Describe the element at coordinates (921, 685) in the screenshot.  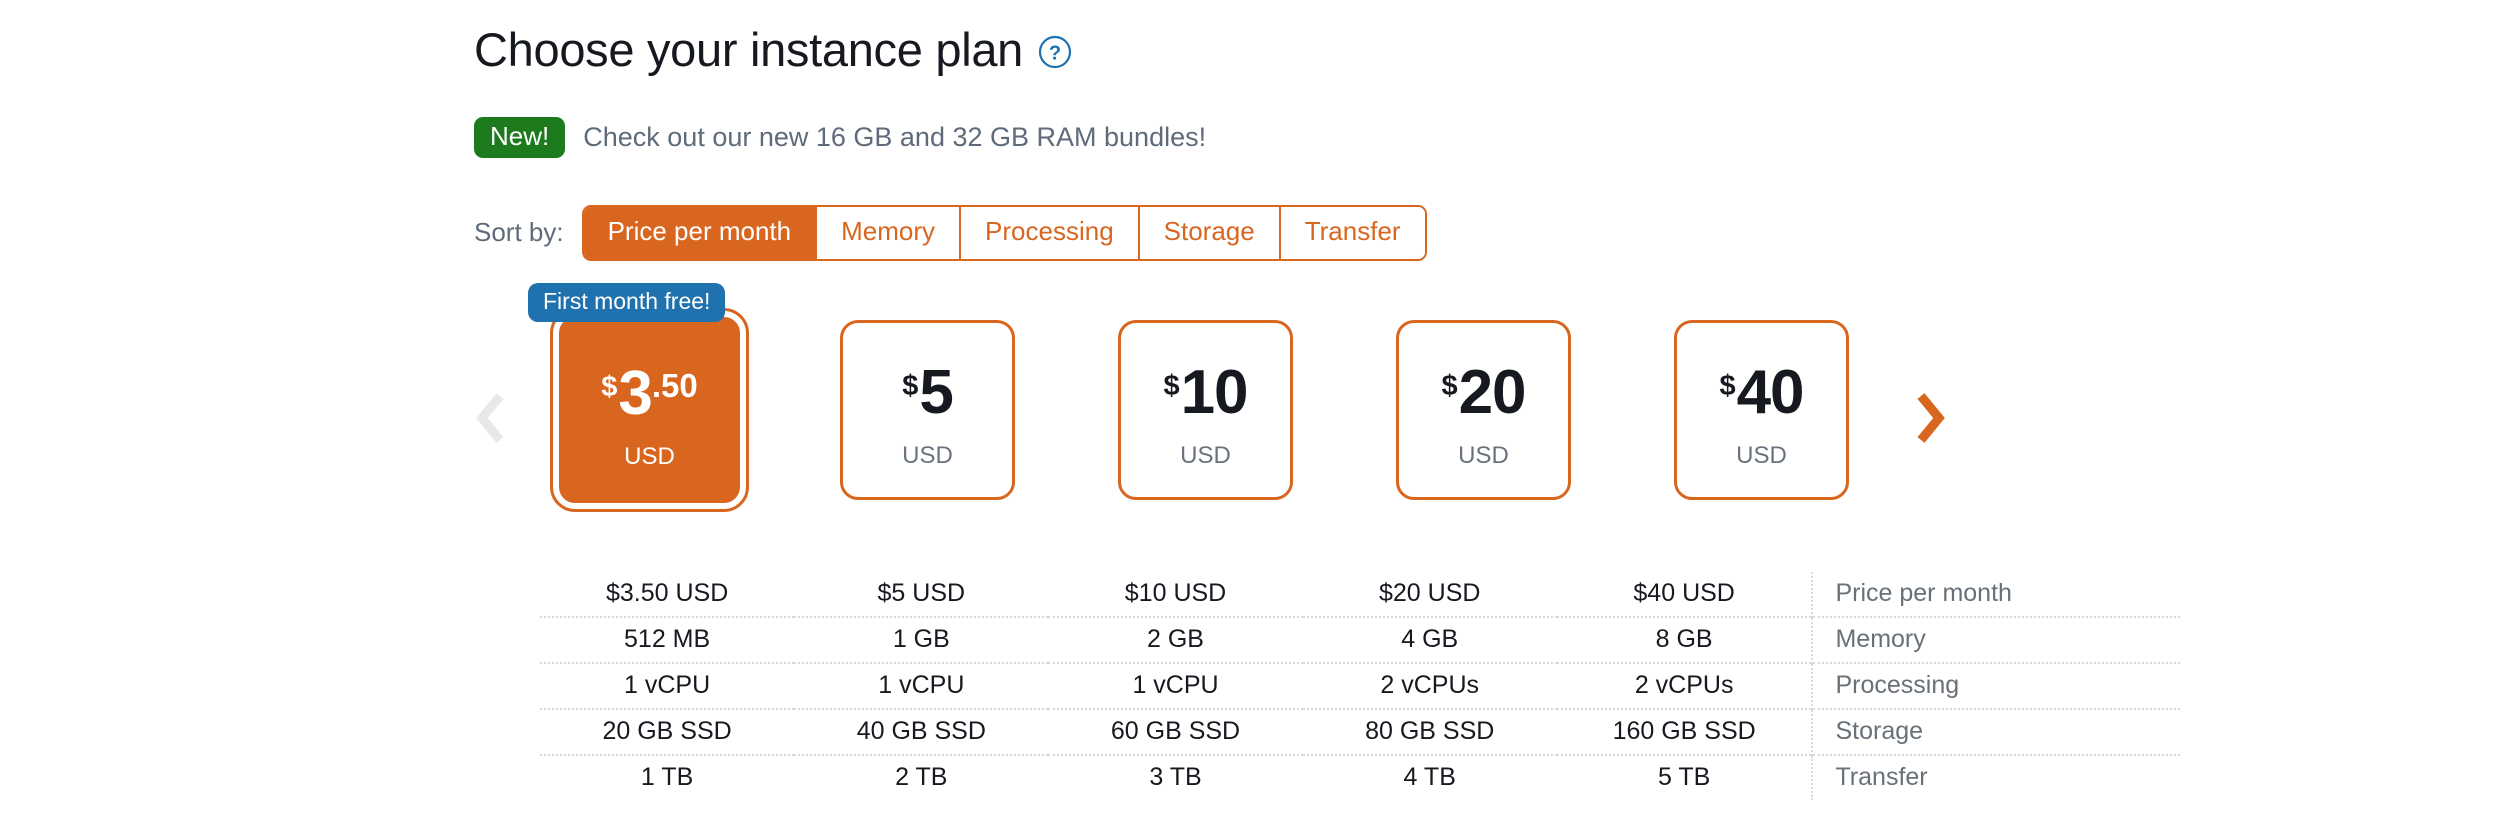
I see `cell-processing-1: 1 vCPU` at that location.